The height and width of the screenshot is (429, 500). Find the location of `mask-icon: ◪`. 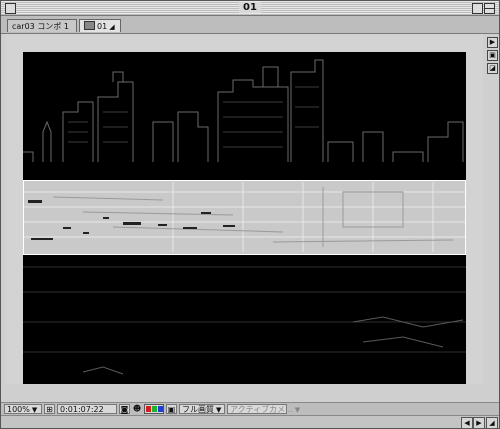

mask-icon: ◪ is located at coordinates (492, 68).